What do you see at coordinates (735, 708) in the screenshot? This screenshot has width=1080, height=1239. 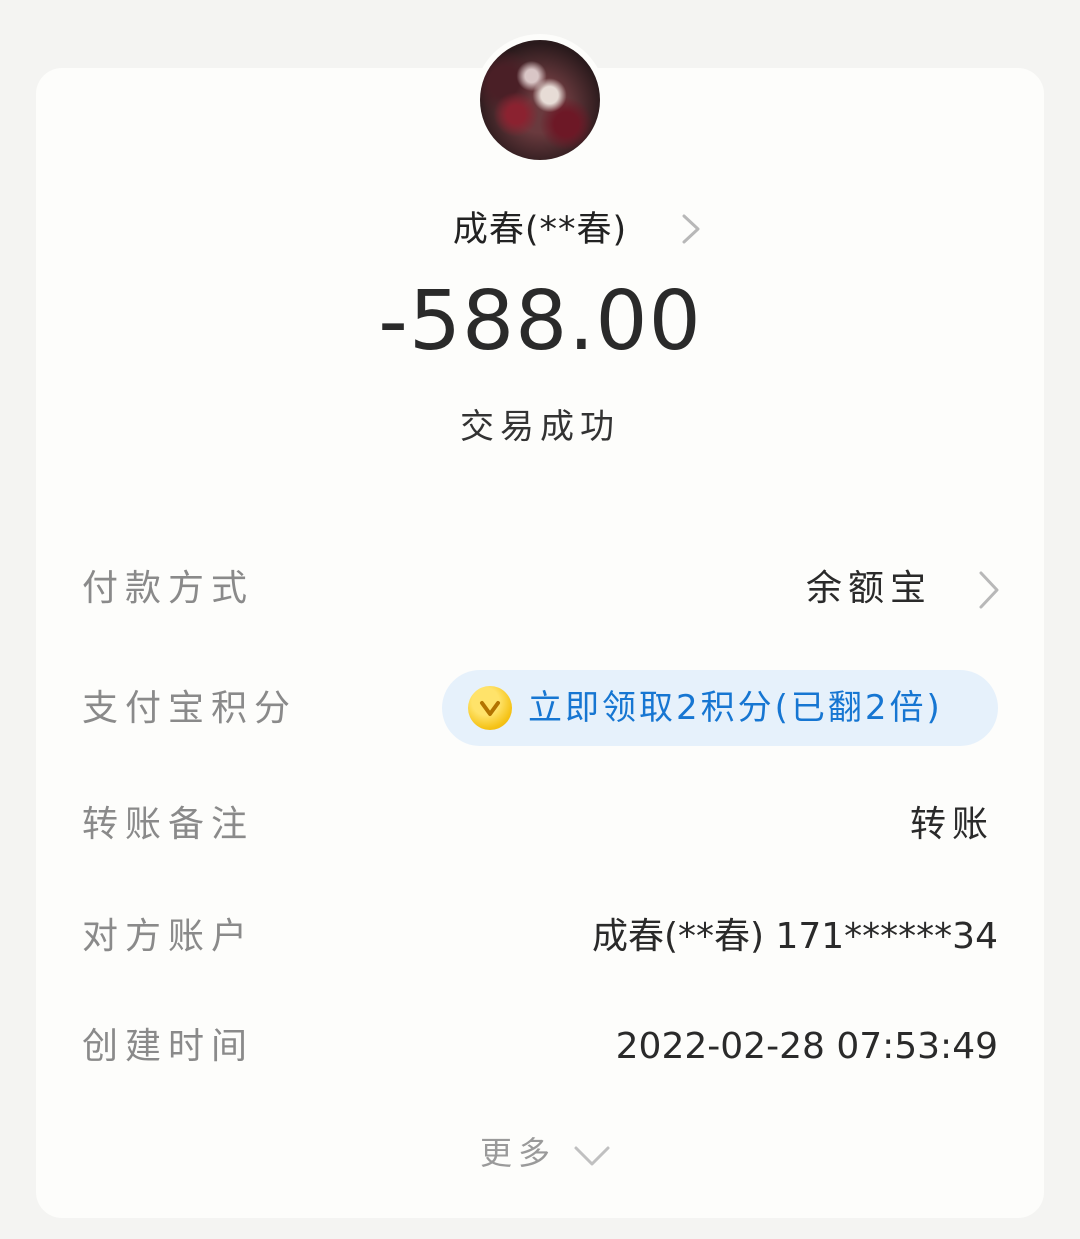 I see `claim-points-text: 立即领取2积分(已翻2倍)` at bounding box center [735, 708].